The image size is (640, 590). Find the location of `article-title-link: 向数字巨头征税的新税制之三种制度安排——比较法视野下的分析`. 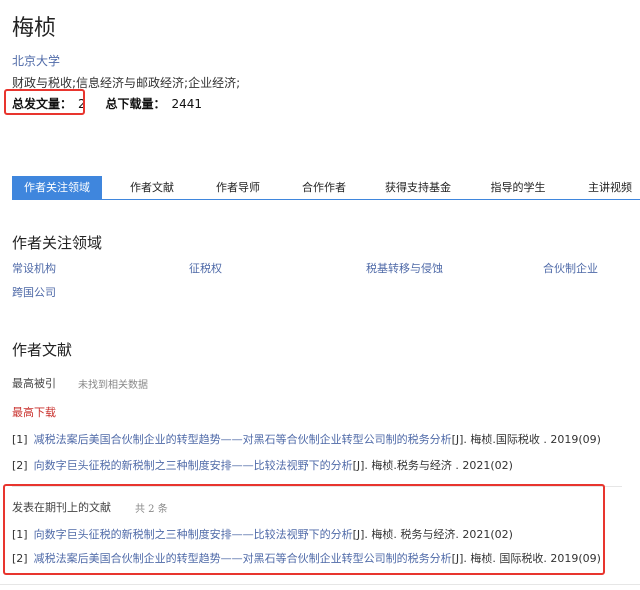

article-title-link: 向数字巨头征税的新税制之三种制度安排——比较法视野下的分析 is located at coordinates (193, 465).